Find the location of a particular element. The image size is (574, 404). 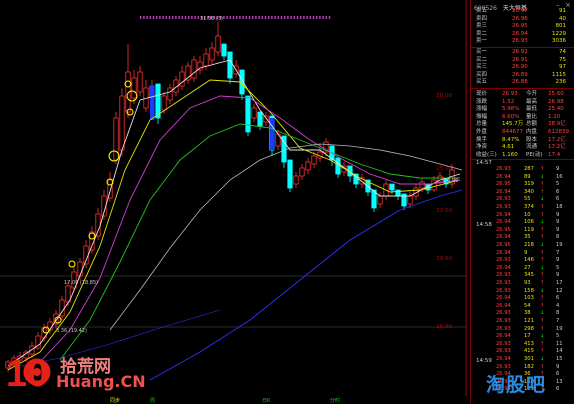

bottom-tab: 分时 is located at coordinates (335, 400).